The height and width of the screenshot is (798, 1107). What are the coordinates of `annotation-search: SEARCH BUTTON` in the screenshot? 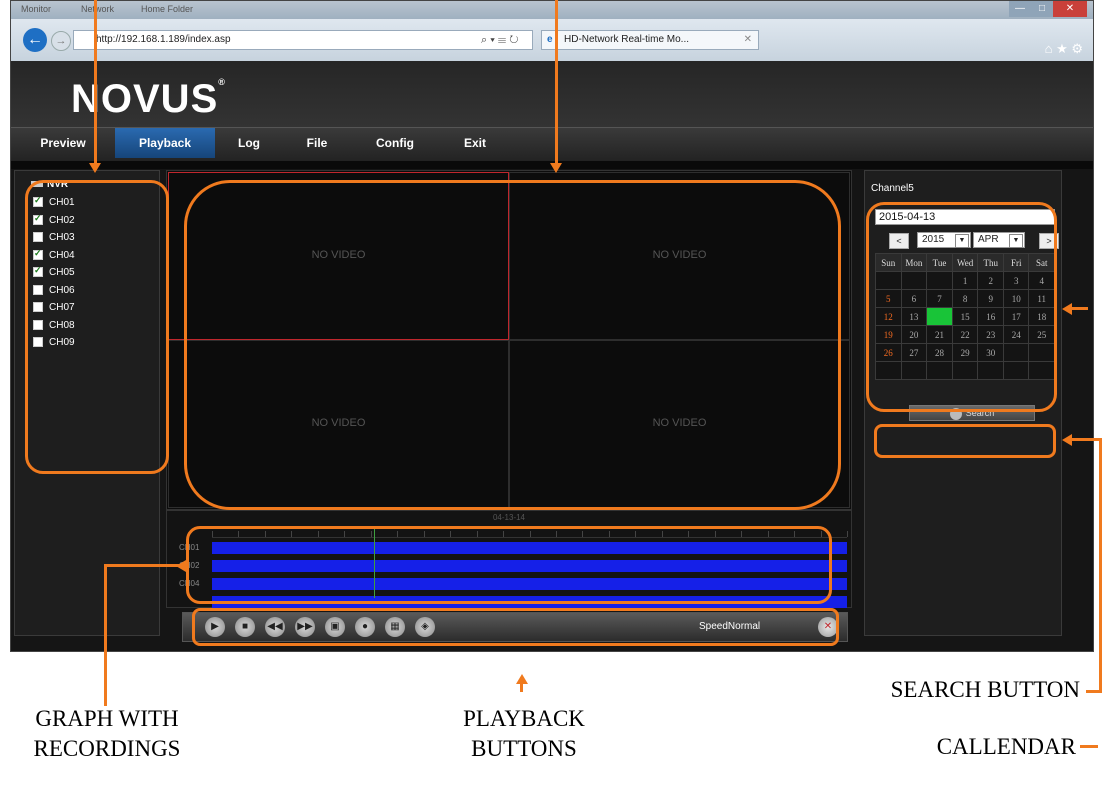 It's located at (985, 689).